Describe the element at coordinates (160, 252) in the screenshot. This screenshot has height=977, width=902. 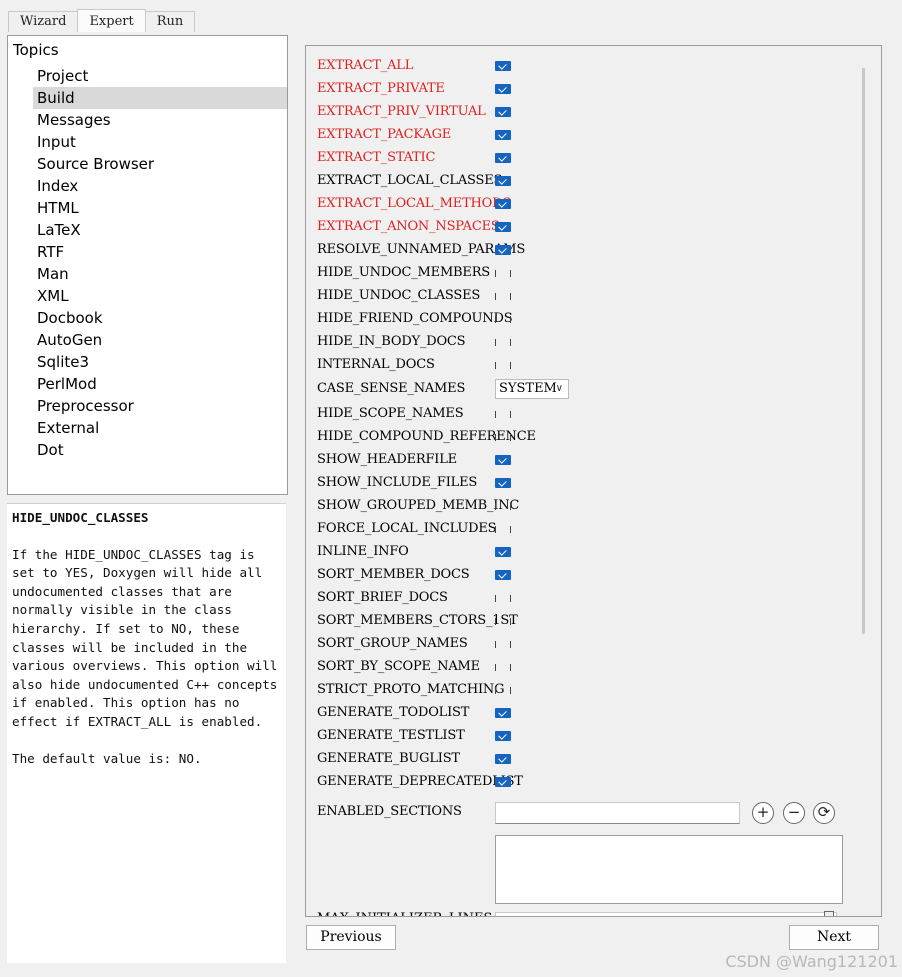
I see `topic-item-rtf: RTF` at that location.